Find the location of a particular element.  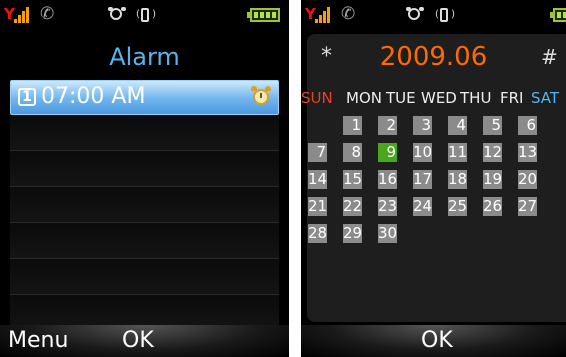

calendar-day: 17 is located at coordinates (422, 179).